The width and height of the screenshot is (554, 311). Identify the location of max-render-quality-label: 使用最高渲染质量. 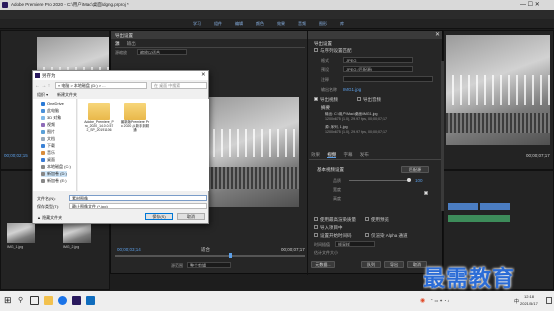
(338, 219).